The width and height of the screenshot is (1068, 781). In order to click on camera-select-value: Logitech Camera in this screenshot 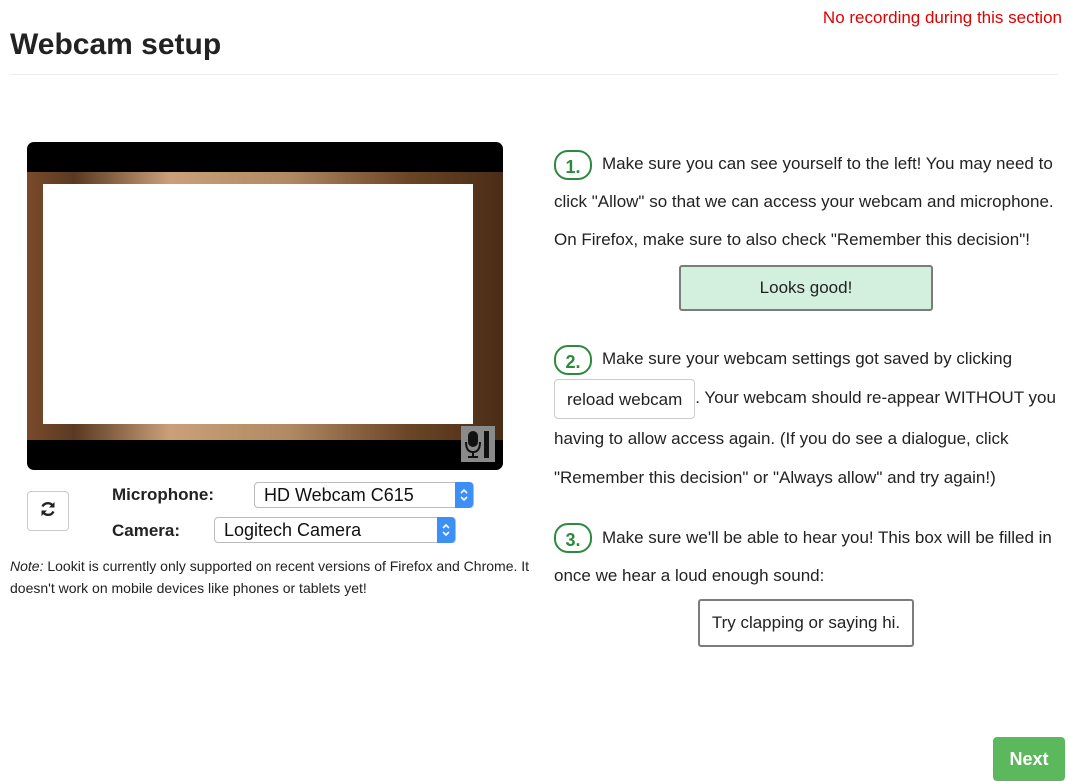, I will do `click(293, 530)`.